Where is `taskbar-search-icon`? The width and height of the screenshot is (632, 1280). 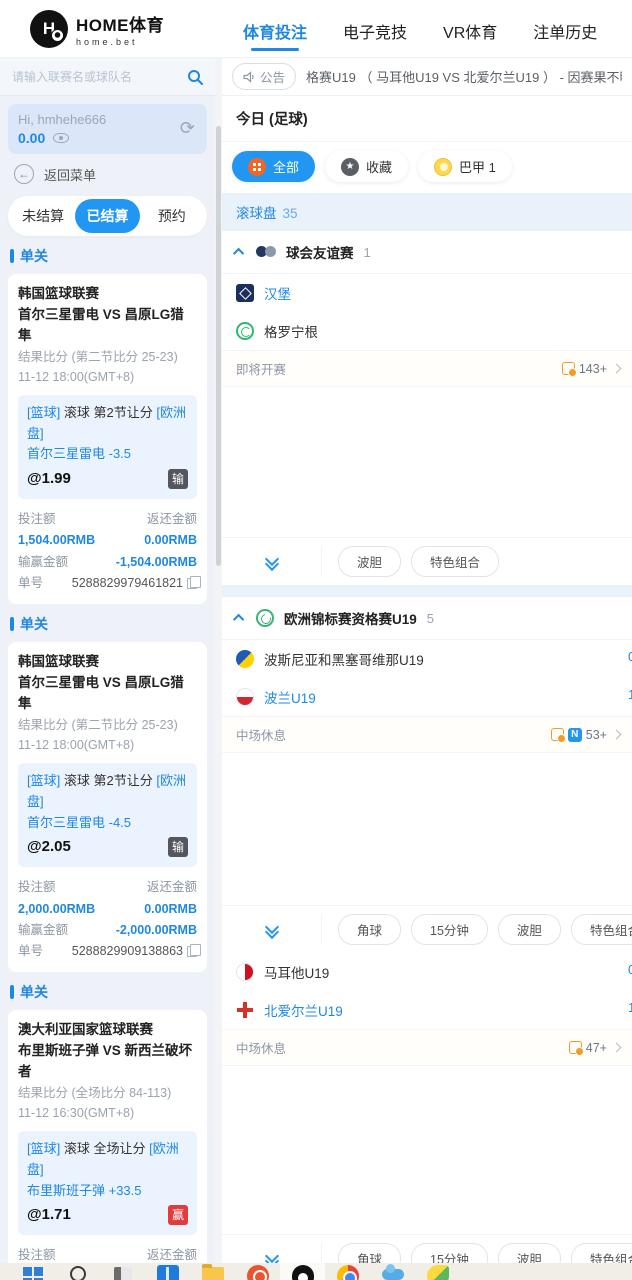
taskbar-search-icon is located at coordinates (77, 1273).